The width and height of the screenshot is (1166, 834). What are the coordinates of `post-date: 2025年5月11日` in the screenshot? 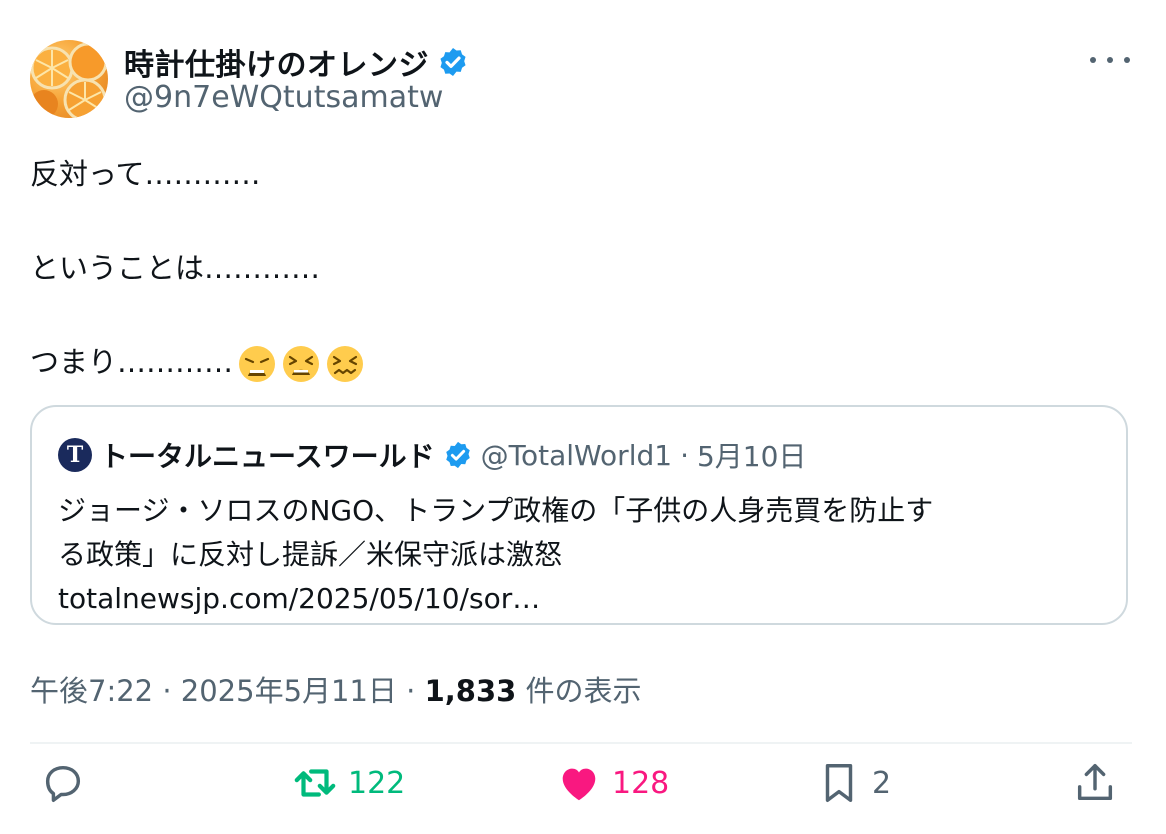 It's located at (289, 691).